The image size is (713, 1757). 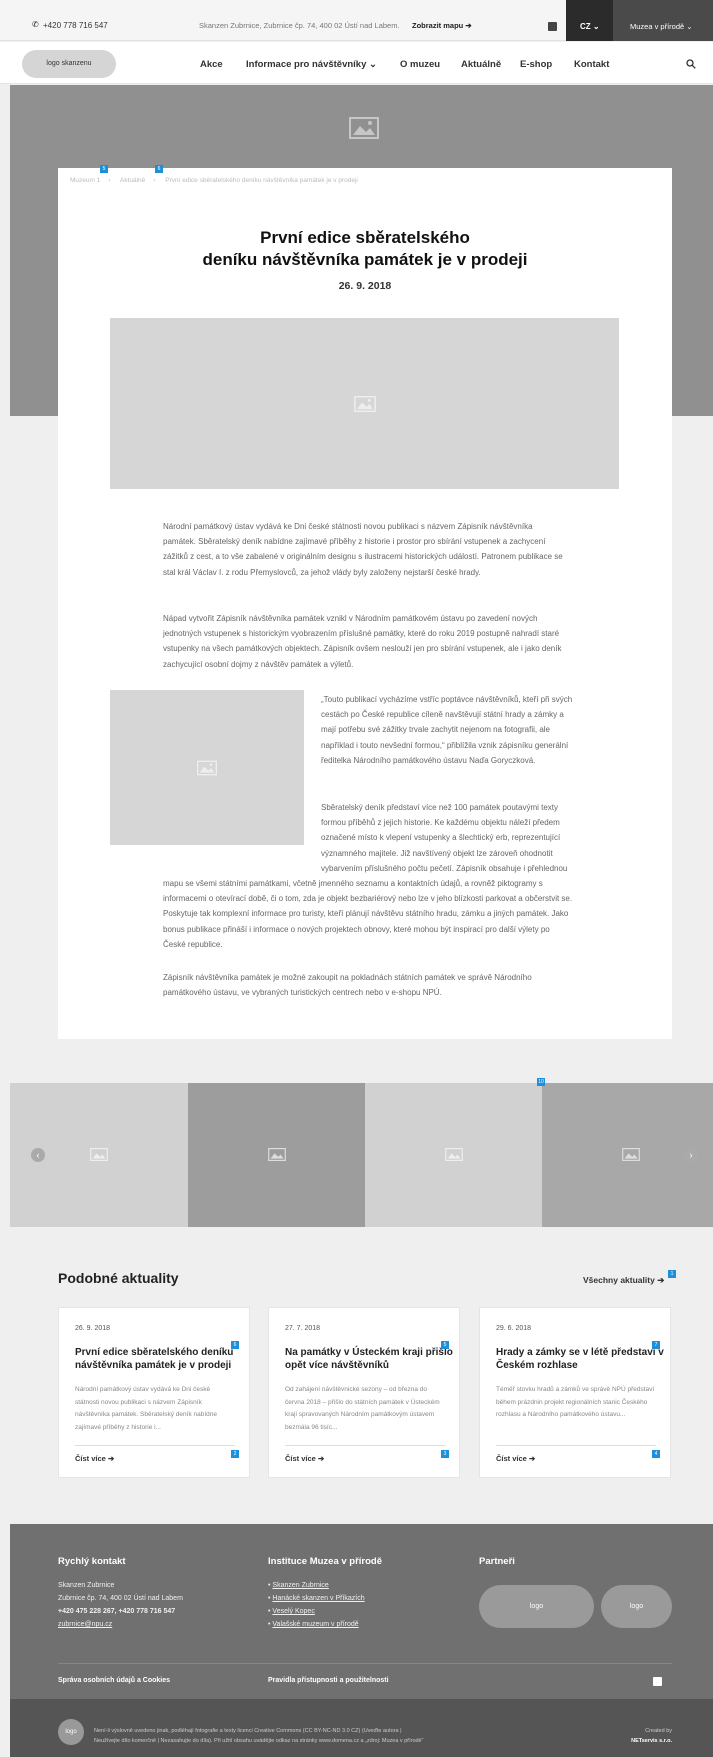 I want to click on institution-link: Hanácké skanzen v Příkazích, so click(x=318, y=1598).